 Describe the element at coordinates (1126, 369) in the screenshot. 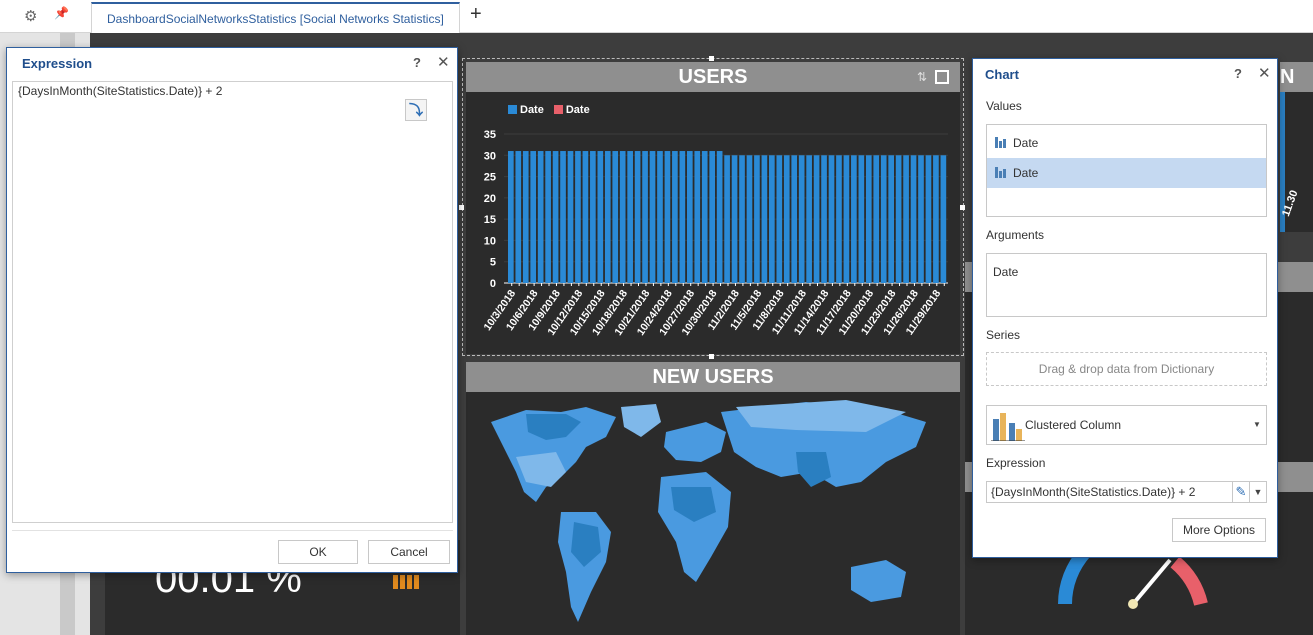

I see `series-dropzone: Drag & drop data from Dictionary` at that location.